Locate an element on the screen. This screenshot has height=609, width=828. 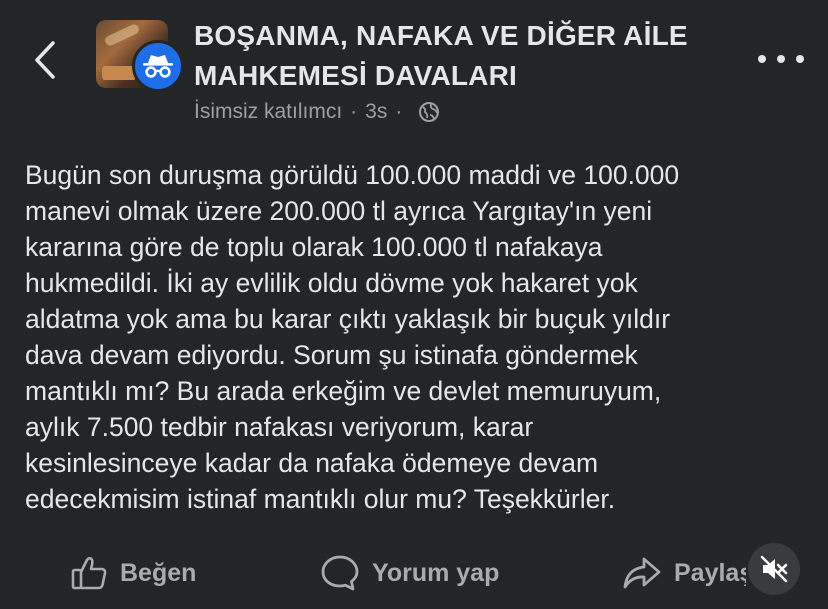
share-label: Paylaş is located at coordinates (710, 572).